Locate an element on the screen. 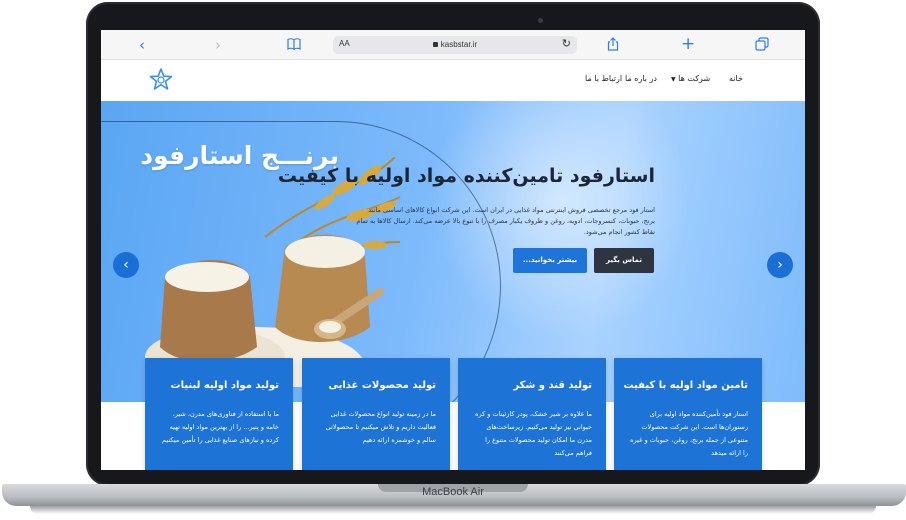  chevron-right-icon: › is located at coordinates (780, 265).